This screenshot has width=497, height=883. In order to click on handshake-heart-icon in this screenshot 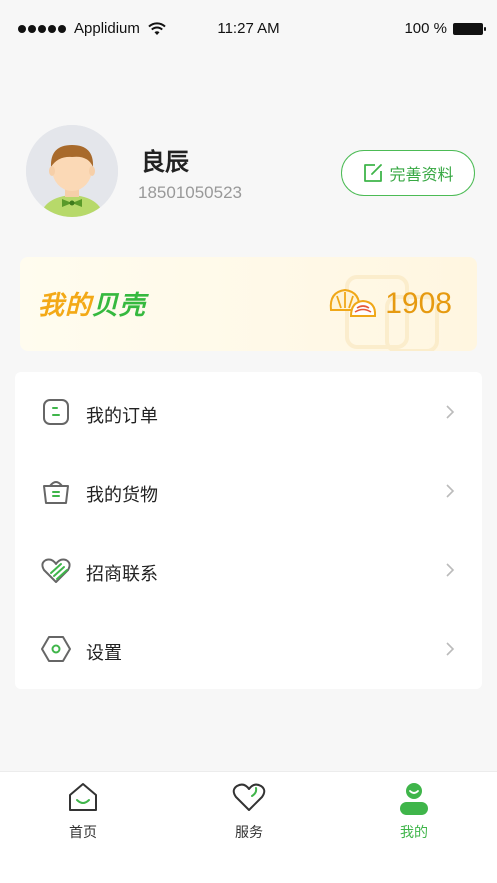, I will do `click(56, 570)`.